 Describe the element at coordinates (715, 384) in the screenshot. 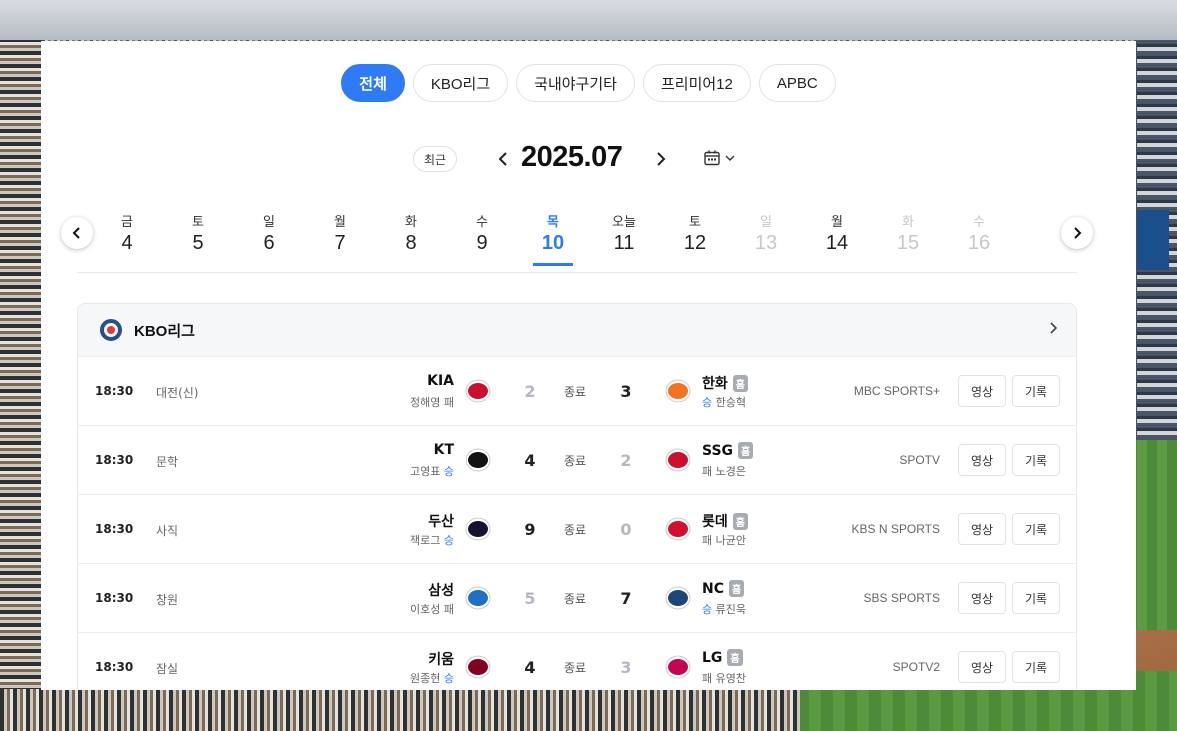

I see `home-team-name: 한화` at that location.